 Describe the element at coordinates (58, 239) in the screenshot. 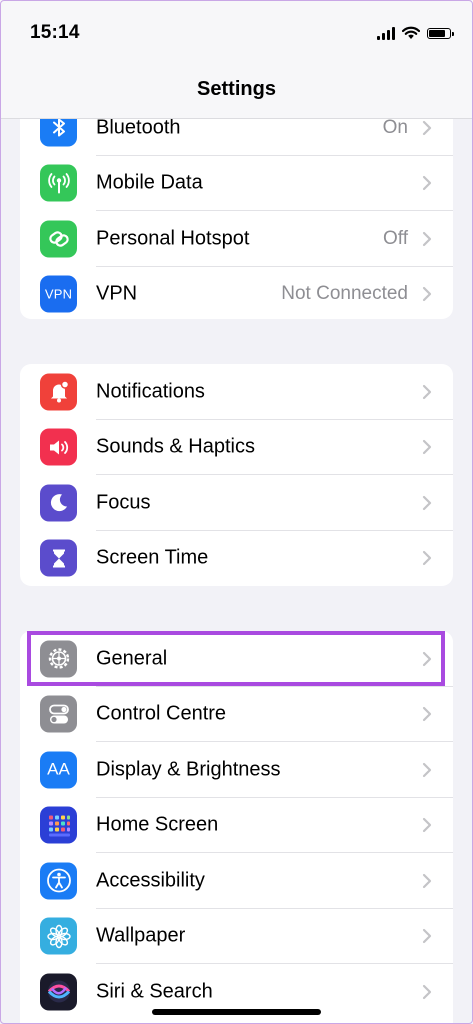

I see `hotspot-chain-icon` at that location.